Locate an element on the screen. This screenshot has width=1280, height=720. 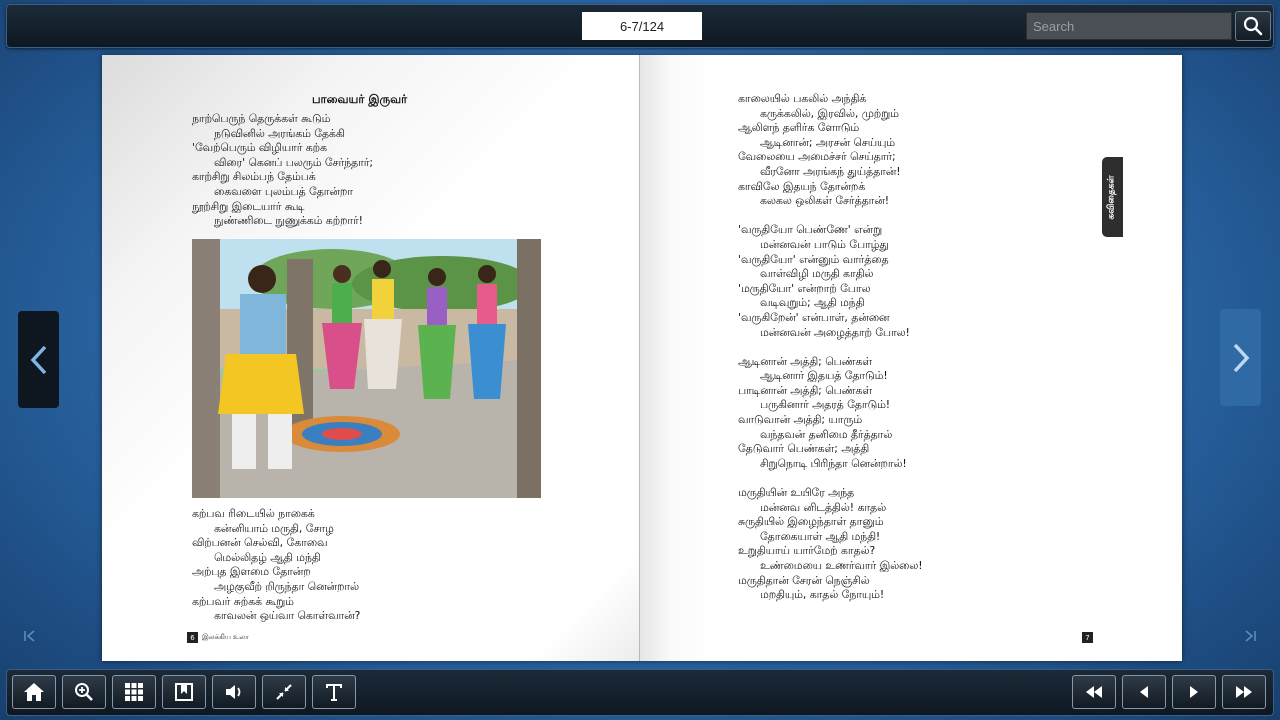
verse-line: மன்னவன் அழைத்தாற் போல! is located at coordinates (835, 332).